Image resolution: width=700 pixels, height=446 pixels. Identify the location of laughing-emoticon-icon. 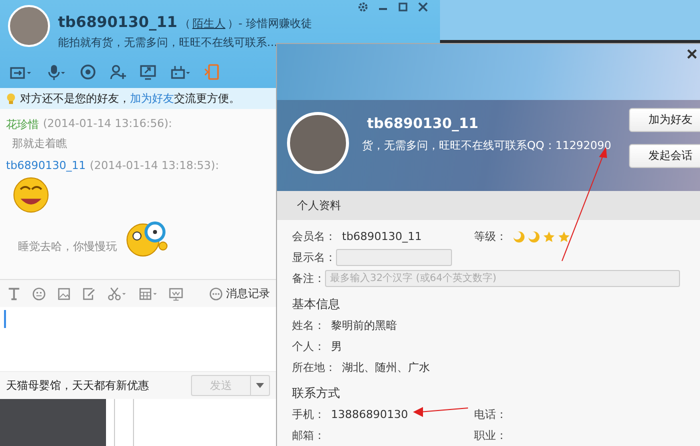
(31, 195).